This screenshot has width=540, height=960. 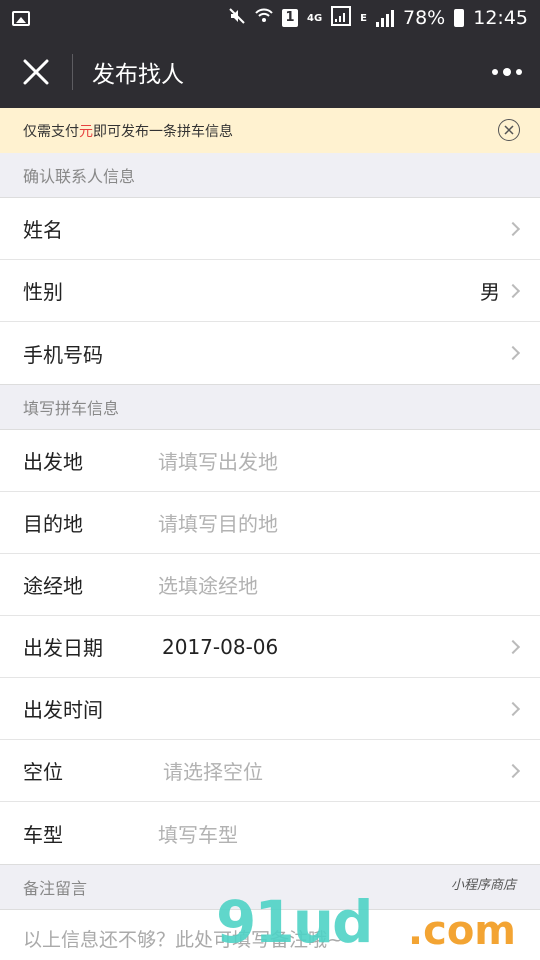 I want to click on row-label: 目的地, so click(x=53, y=524).